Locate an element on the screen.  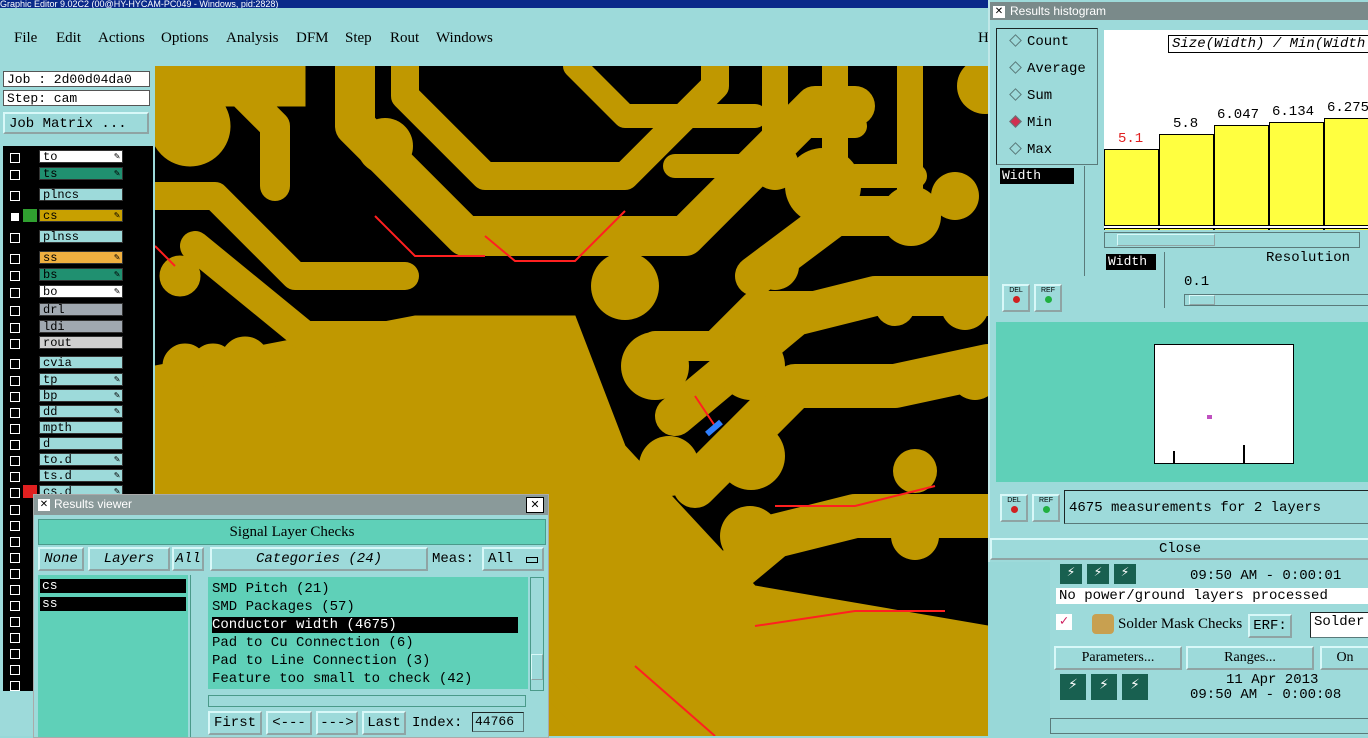
histogram-window-close-icon: ✕ is located at coordinates (999, 12).